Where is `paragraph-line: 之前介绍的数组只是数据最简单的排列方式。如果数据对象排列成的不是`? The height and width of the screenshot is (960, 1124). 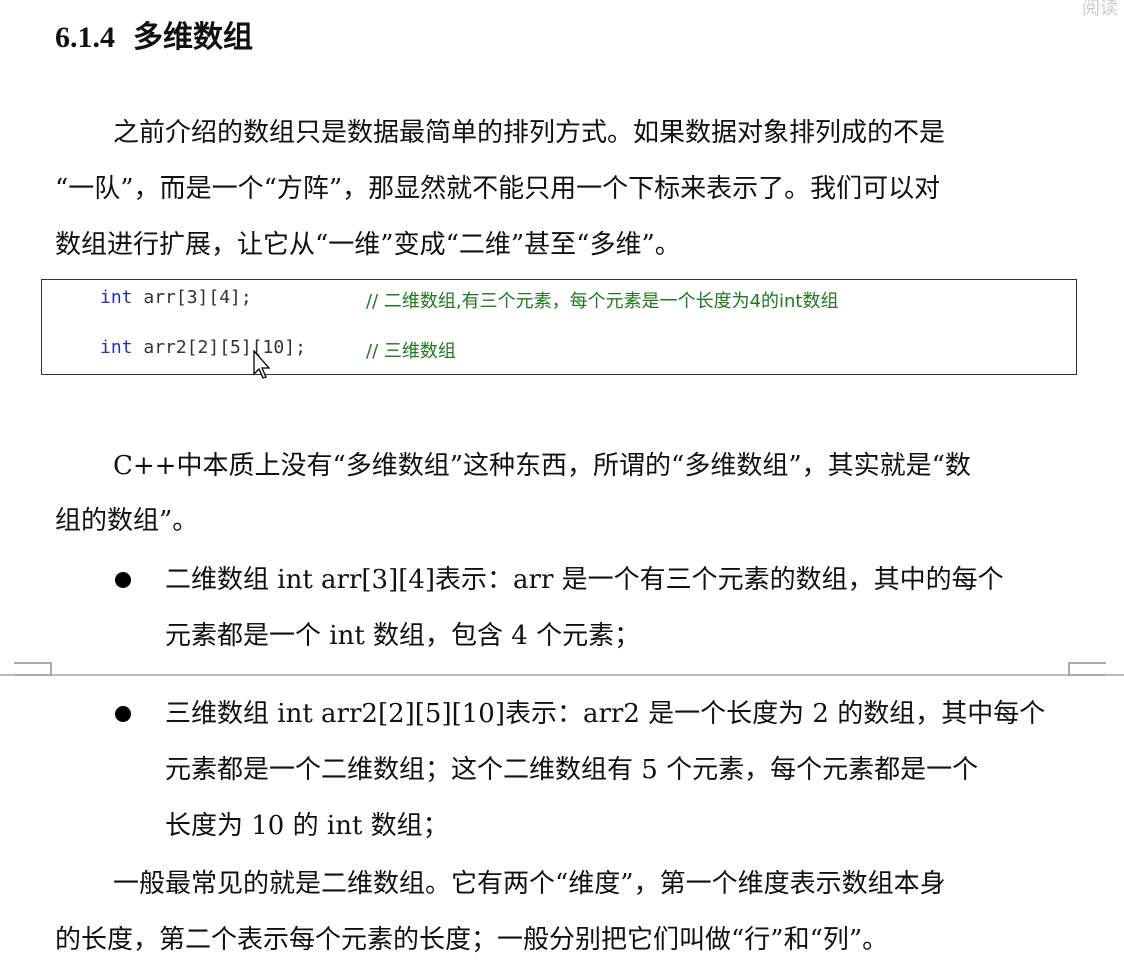 paragraph-line: 之前介绍的数组只是数据最简单的排列方式。如果数据对象排列成的不是 is located at coordinates (529, 133).